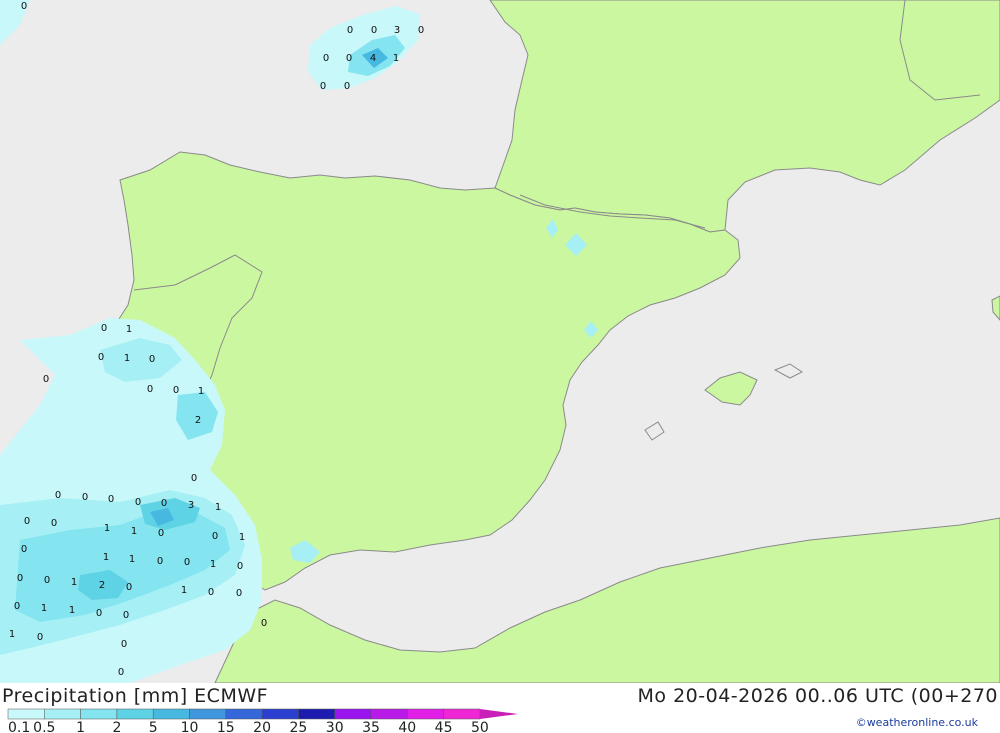 This screenshot has height=733, width=1000. What do you see at coordinates (262, 726) in the screenshot?
I see `legend-label: 20` at bounding box center [262, 726].